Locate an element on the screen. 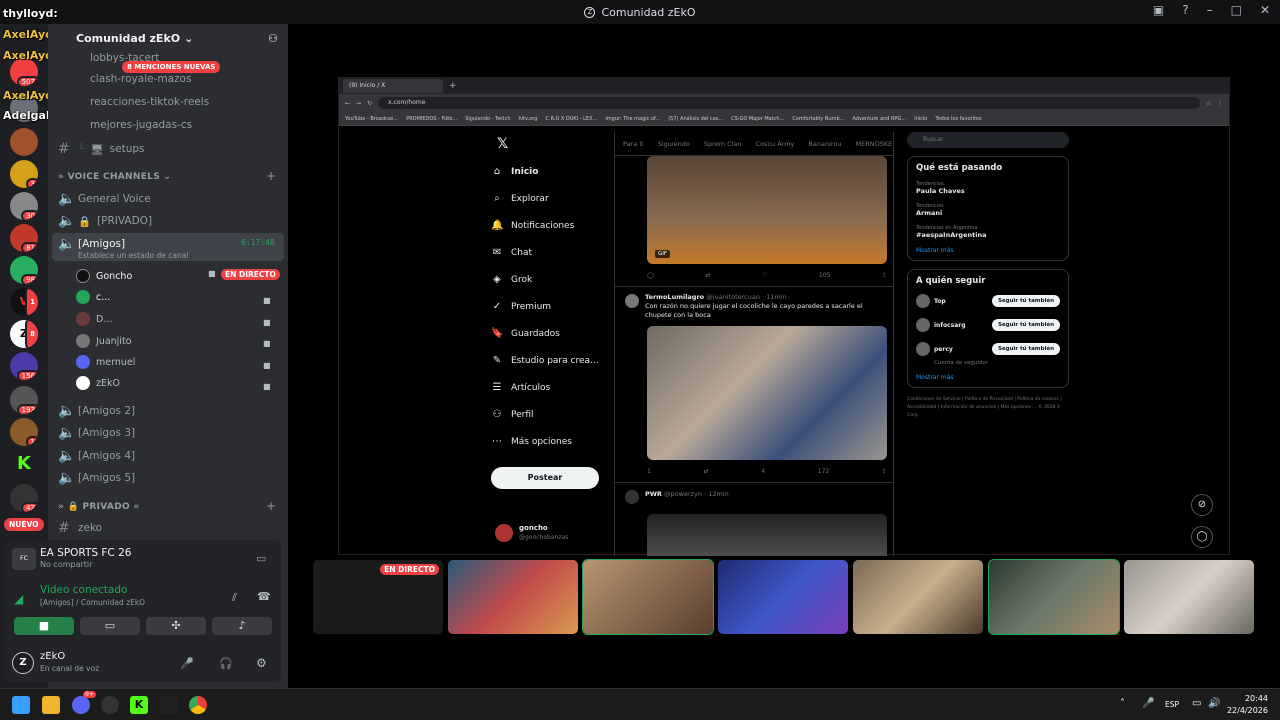 Image resolution: width=1280 pixels, height=720 pixels. like-icon: ♡ is located at coordinates (764, 275).